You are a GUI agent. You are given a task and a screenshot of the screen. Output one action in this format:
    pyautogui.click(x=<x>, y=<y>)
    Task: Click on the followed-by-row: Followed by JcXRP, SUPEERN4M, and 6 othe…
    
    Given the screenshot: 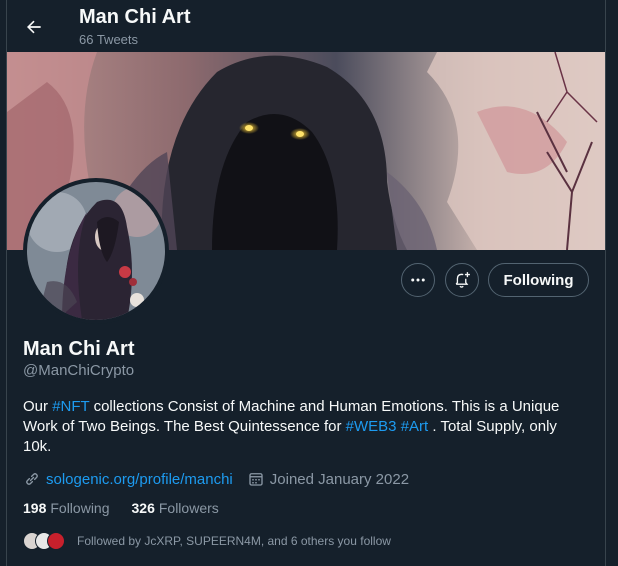 What is the action you would take?
    pyautogui.click(x=207, y=541)
    